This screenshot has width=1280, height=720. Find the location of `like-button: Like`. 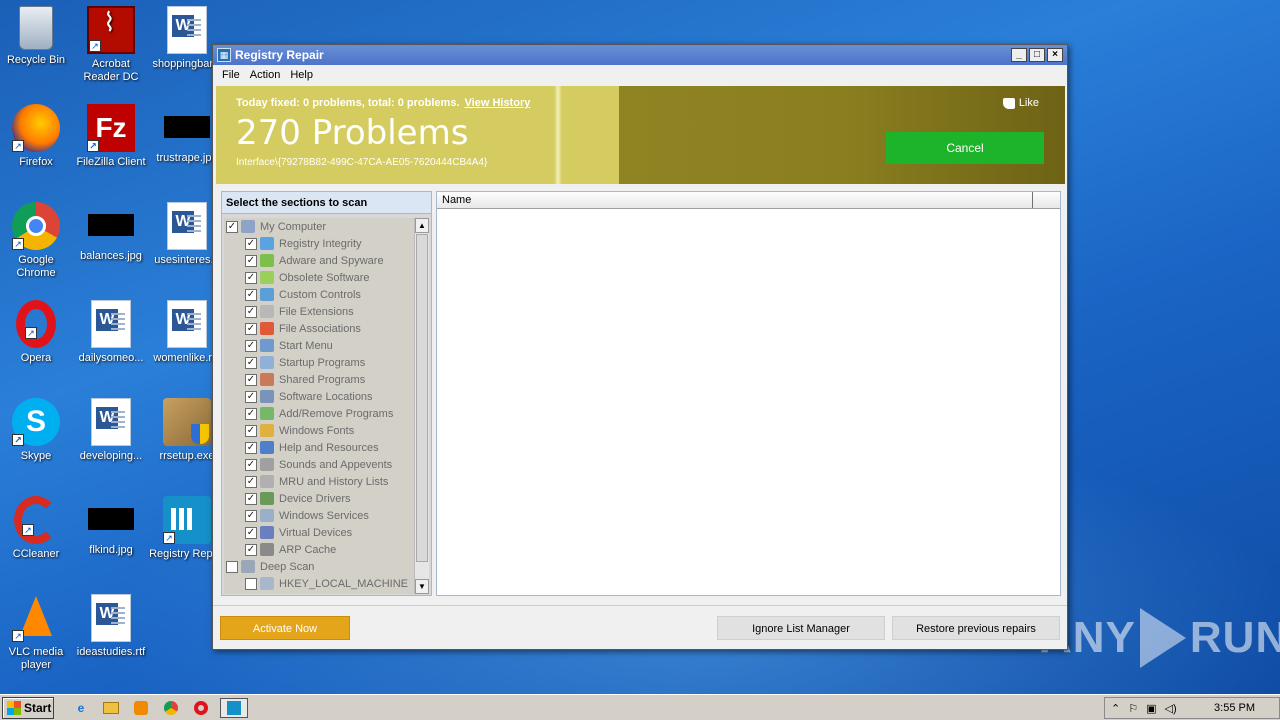

like-button: Like is located at coordinates (1020, 103).